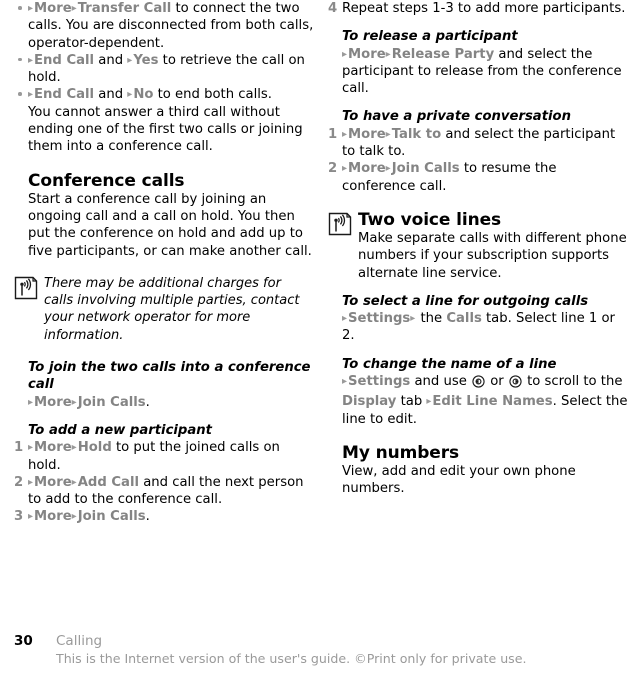  What do you see at coordinates (456, 117) in the screenshot?
I see `private-conversation-heading: To have a private conversation` at bounding box center [456, 117].